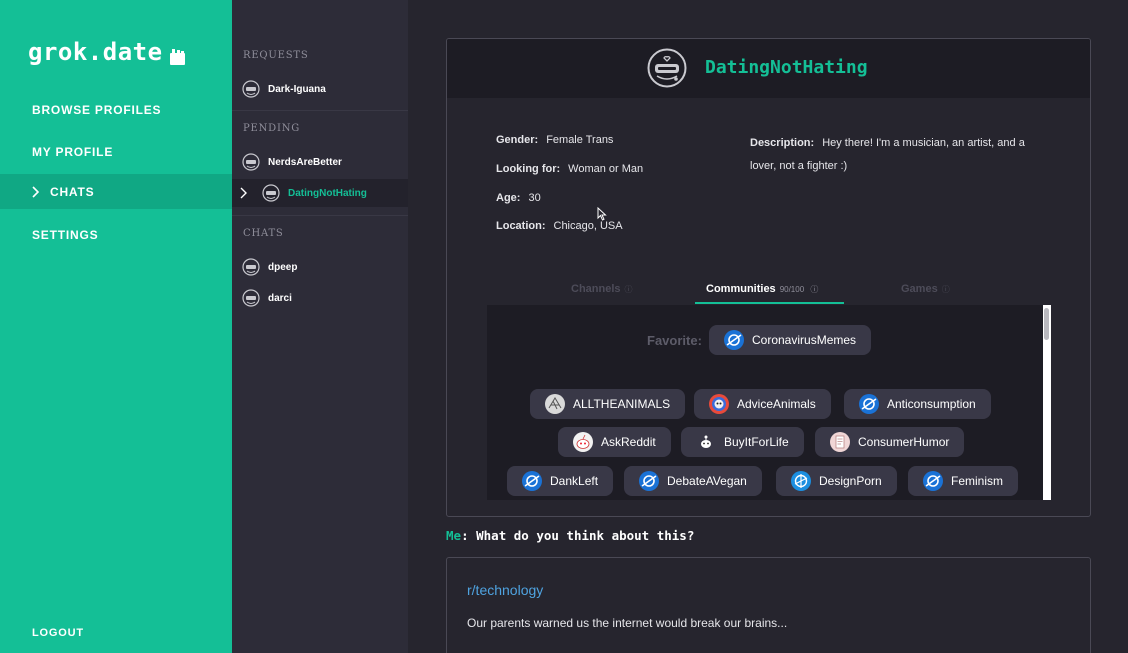 The height and width of the screenshot is (653, 1128). Describe the element at coordinates (305, 162) in the screenshot. I see `chat-name: NerdsAreBetter` at that location.